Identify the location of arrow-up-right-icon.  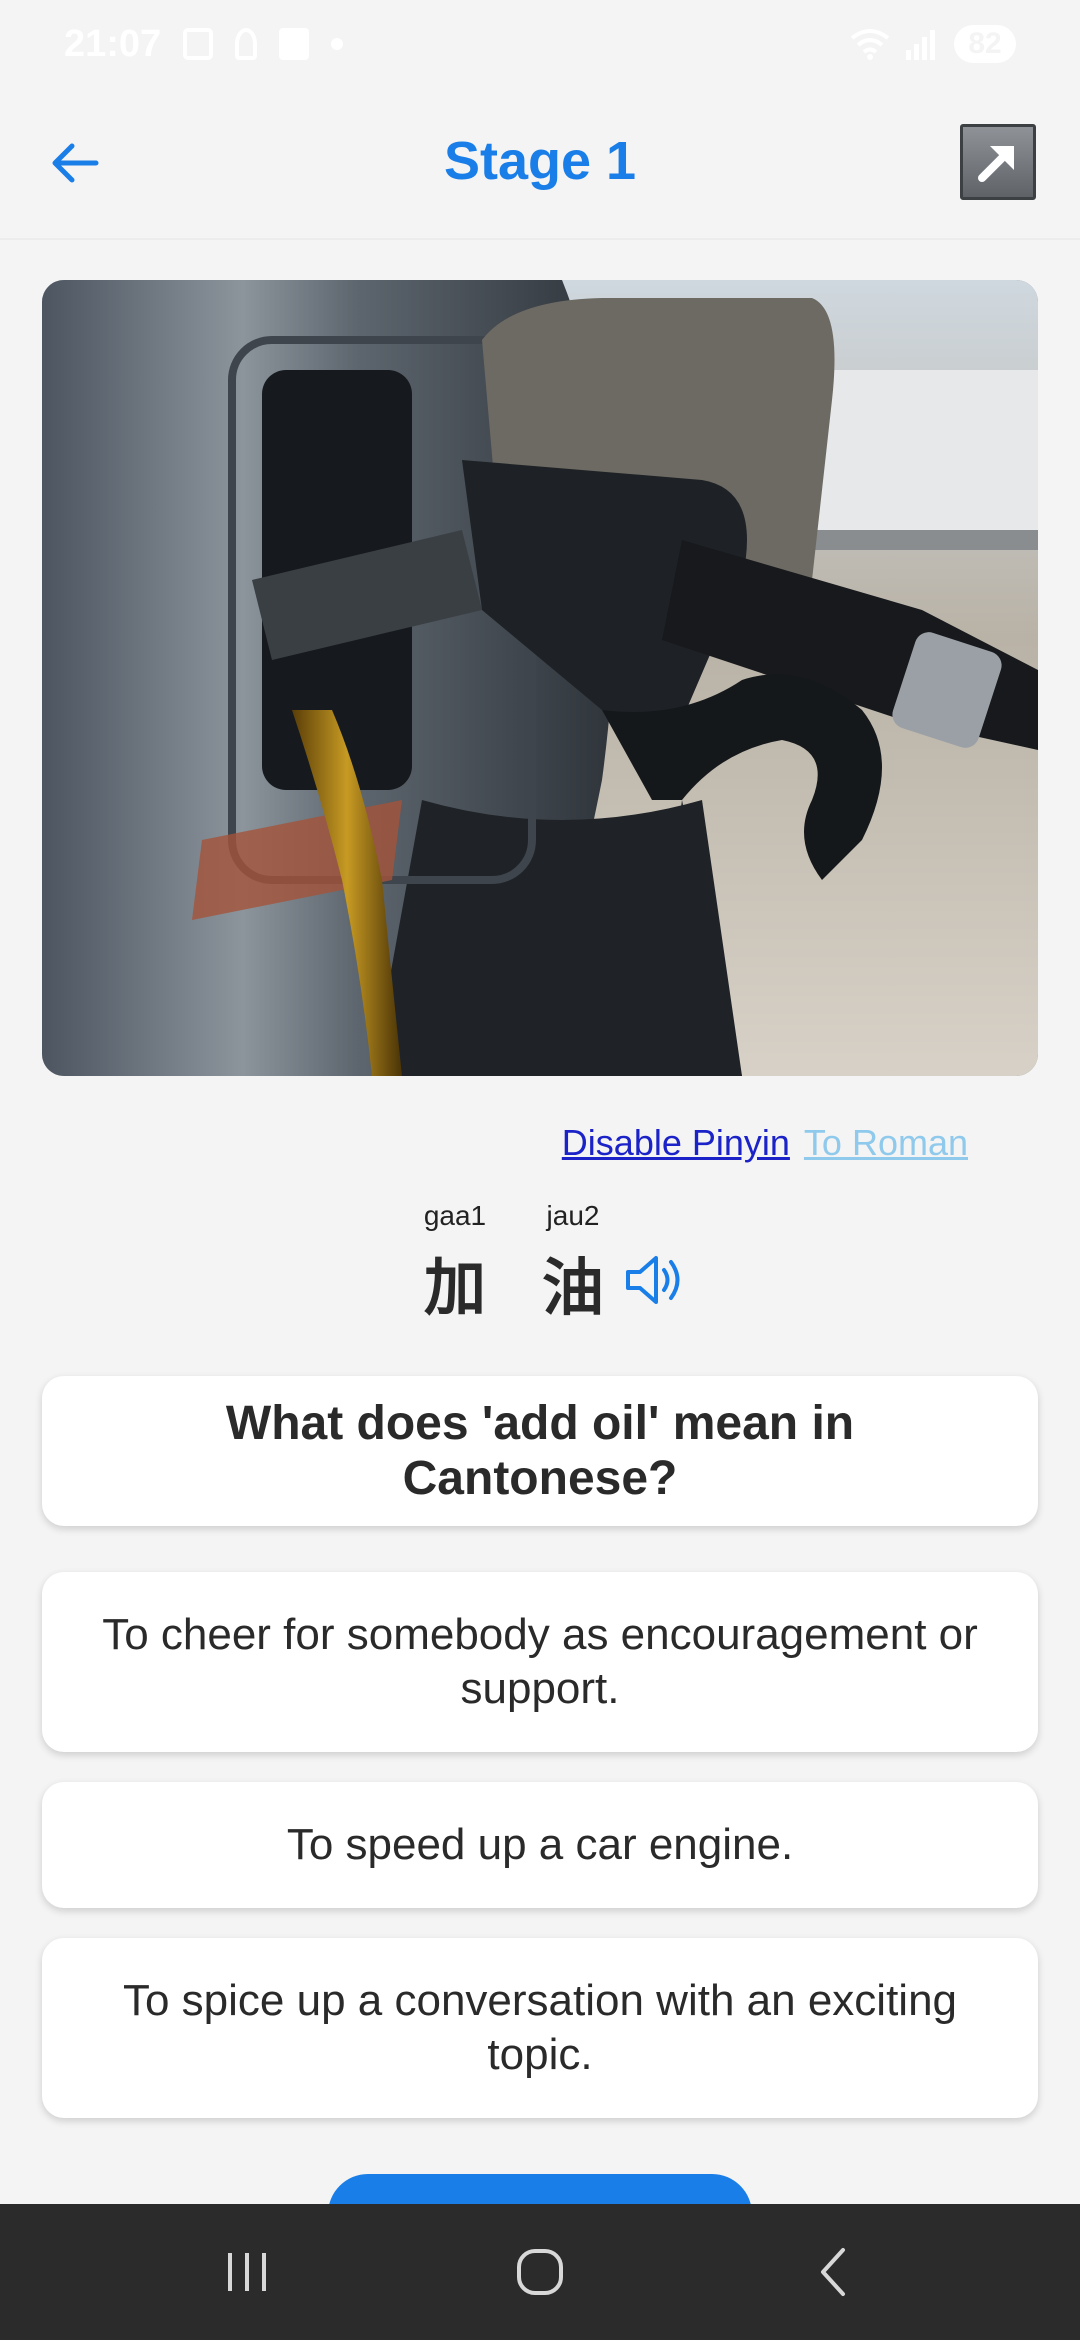
(996, 164).